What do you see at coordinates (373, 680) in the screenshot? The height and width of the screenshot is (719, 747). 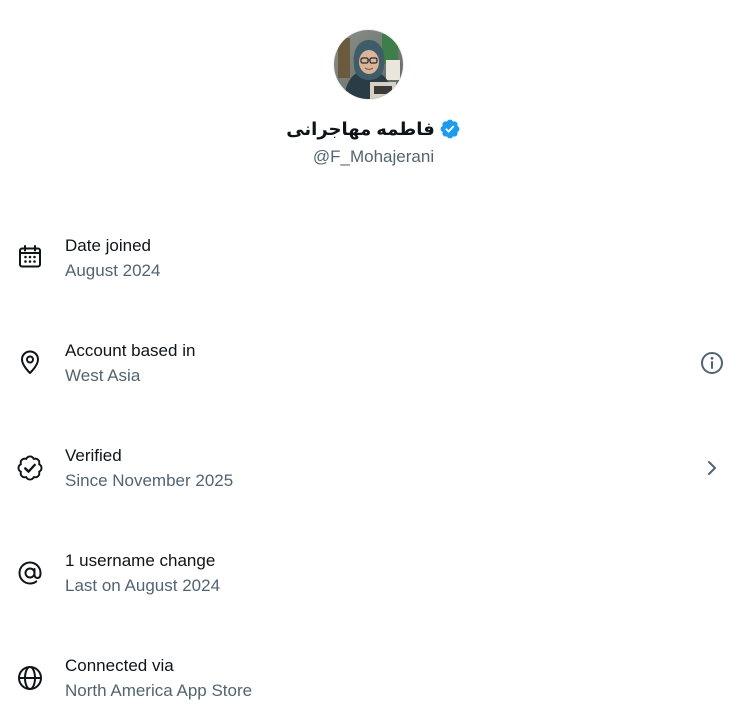 I see `row-connected-via: Connected via North America App Store` at bounding box center [373, 680].